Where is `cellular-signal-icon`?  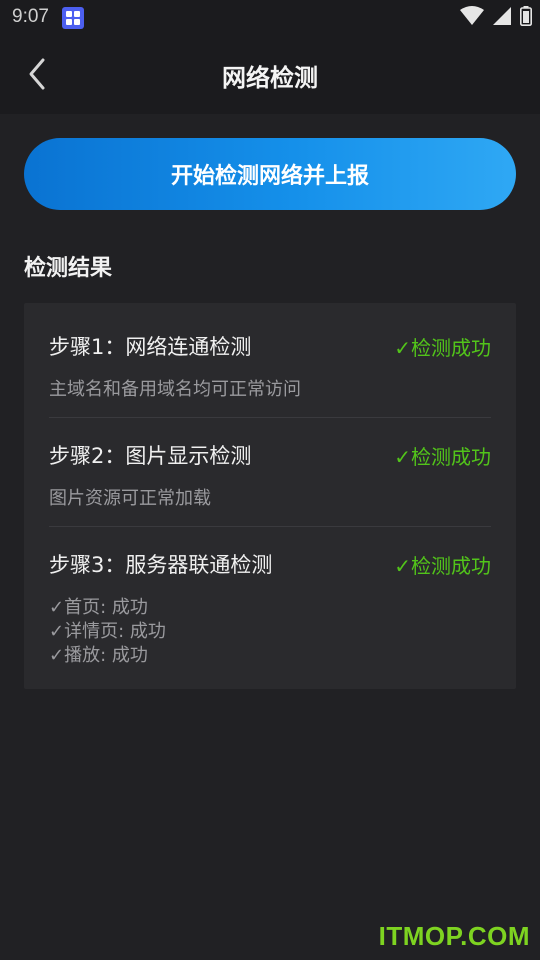
cellular-signal-icon is located at coordinates (502, 16).